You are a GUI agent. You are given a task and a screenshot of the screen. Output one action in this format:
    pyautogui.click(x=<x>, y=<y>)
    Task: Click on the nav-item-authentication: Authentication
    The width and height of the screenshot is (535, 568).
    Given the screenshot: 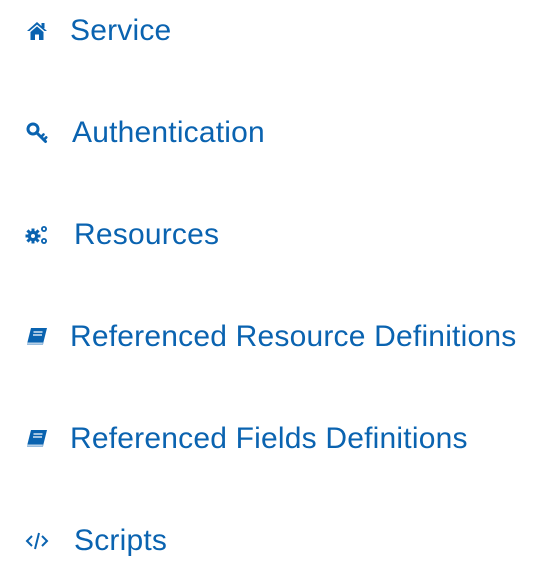 What is the action you would take?
    pyautogui.click(x=144, y=133)
    